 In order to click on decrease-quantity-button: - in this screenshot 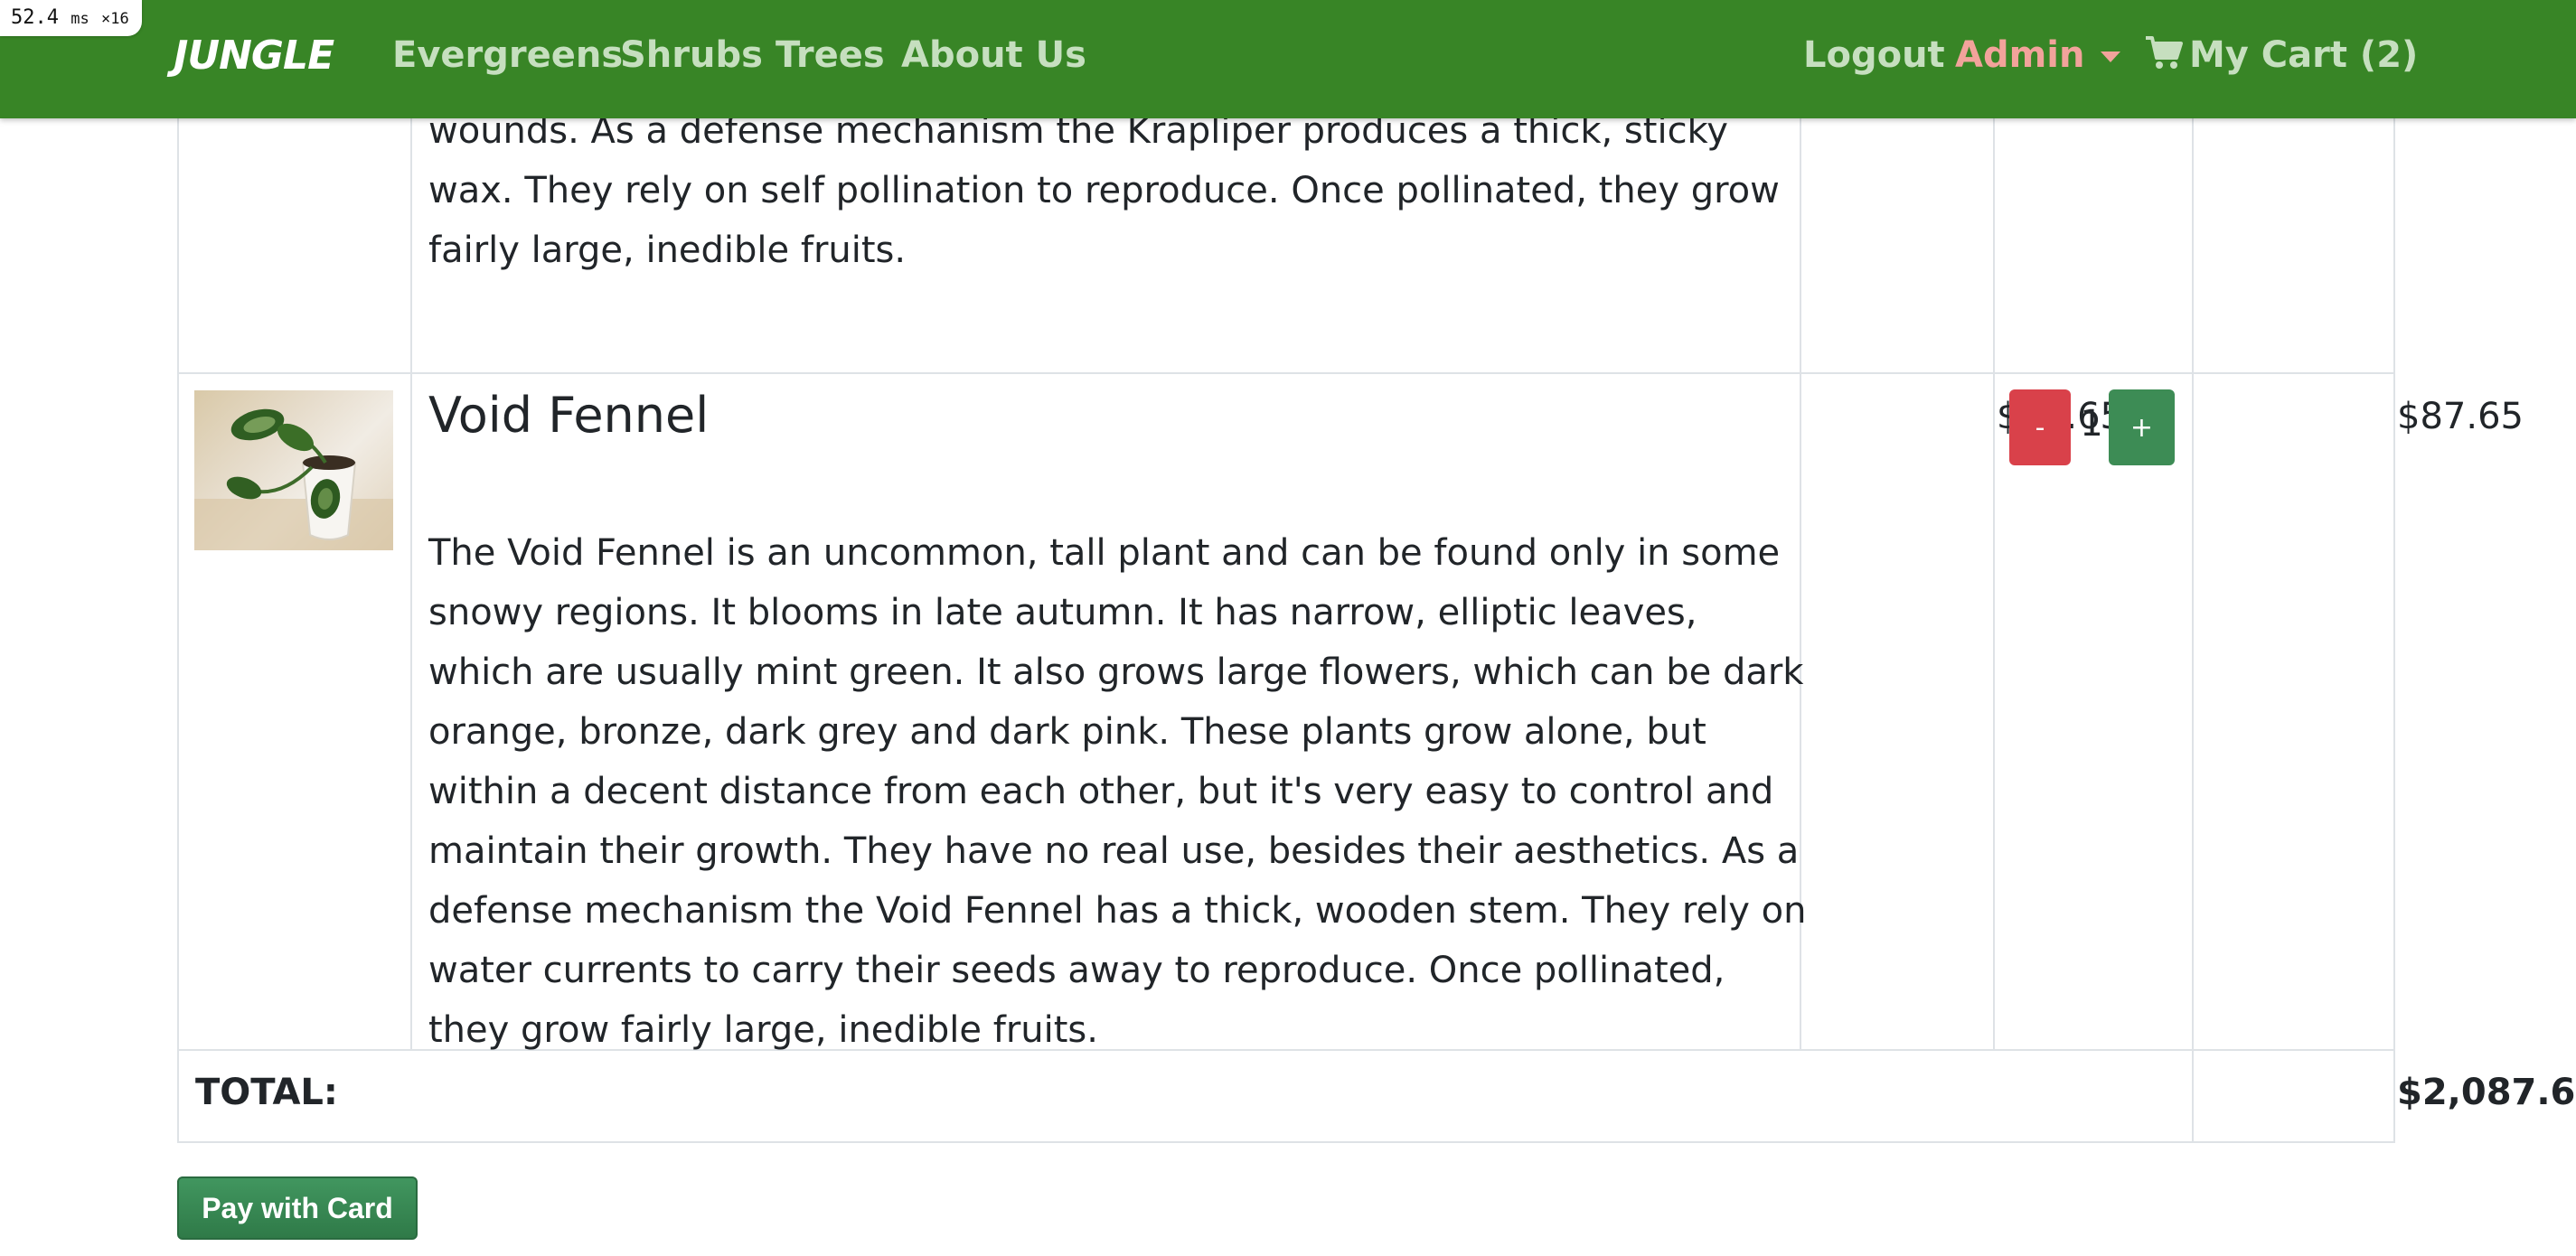, I will do `click(2040, 427)`.